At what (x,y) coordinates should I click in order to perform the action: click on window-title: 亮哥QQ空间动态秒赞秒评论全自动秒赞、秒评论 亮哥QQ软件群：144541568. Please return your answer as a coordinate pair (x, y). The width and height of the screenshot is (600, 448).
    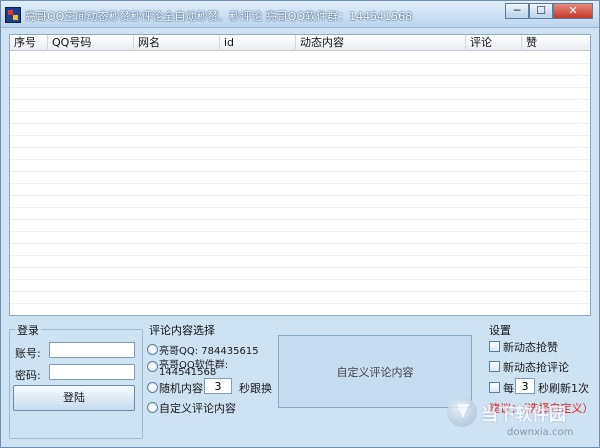
    Looking at the image, I should click on (219, 16).